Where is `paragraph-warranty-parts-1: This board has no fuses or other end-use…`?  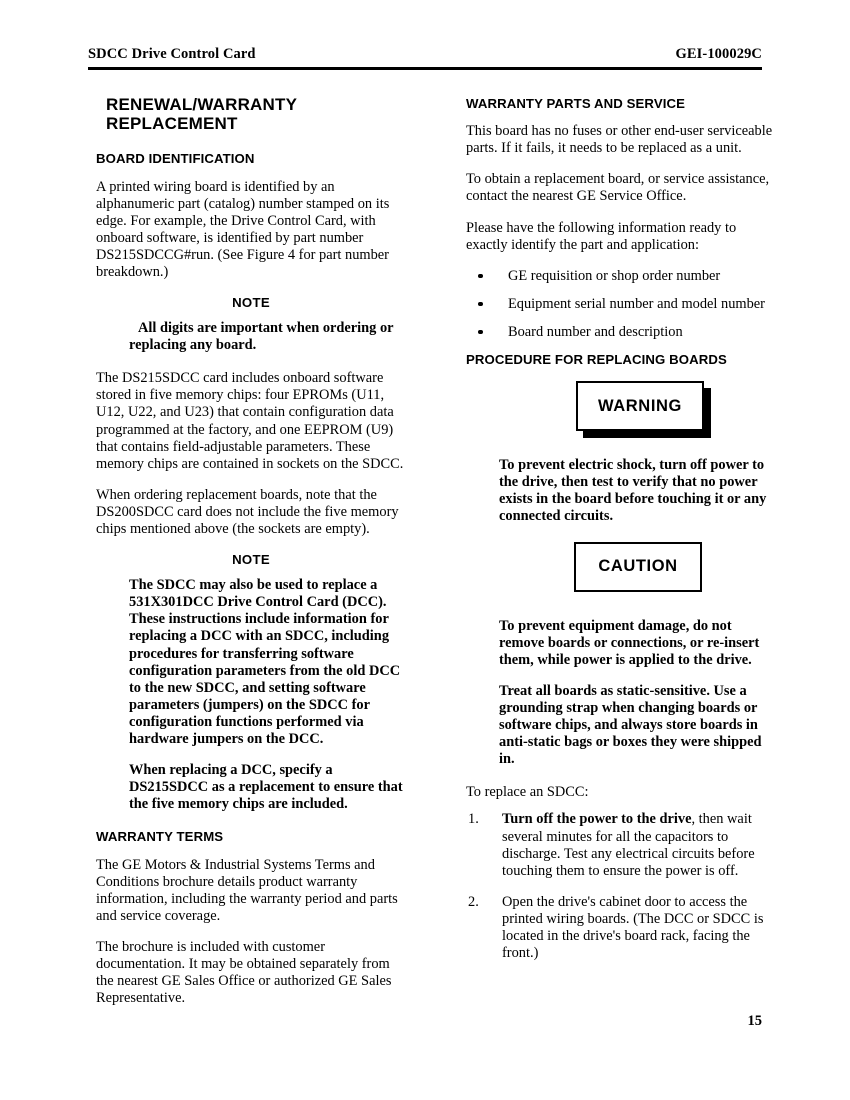
paragraph-warranty-parts-1: This board has no fuses or other end-use… is located at coordinates (619, 140).